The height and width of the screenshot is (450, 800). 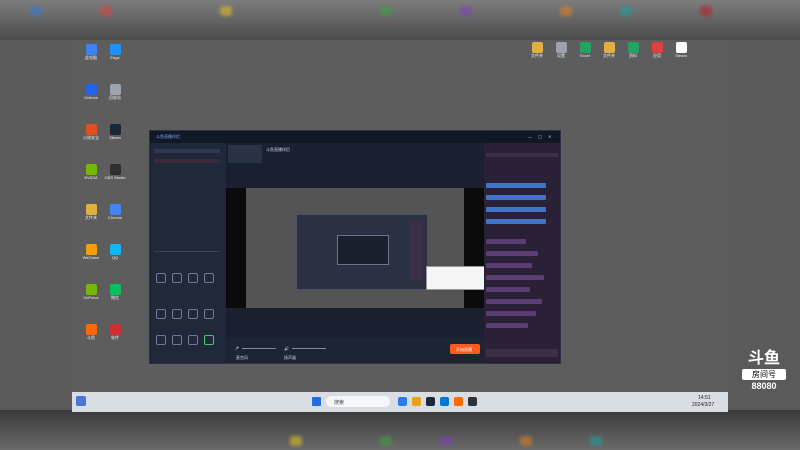 What do you see at coordinates (242, 357) in the screenshot?
I see `mic-label: 麦克风` at bounding box center [242, 357].